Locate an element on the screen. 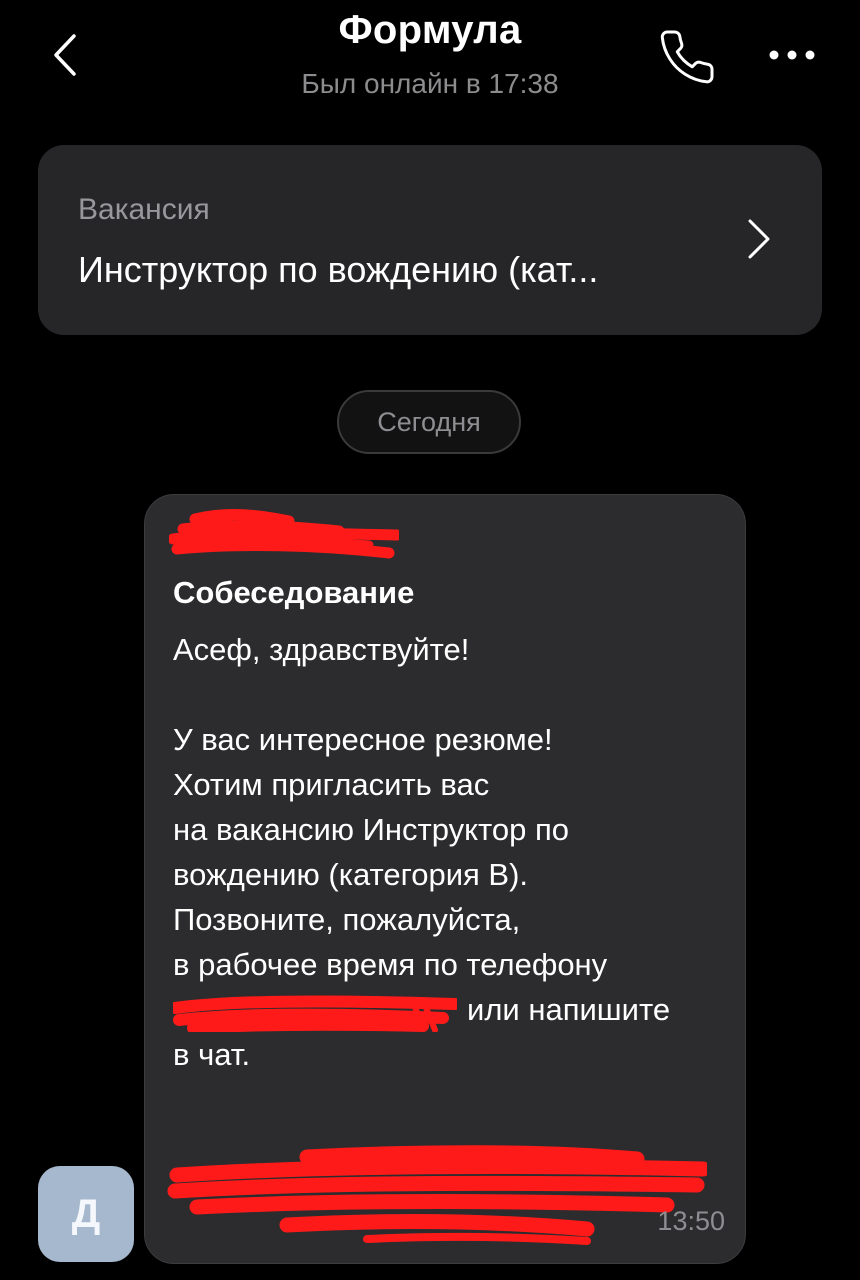 The image size is (860, 1280). message-line: в чат. is located at coordinates (212, 1054).